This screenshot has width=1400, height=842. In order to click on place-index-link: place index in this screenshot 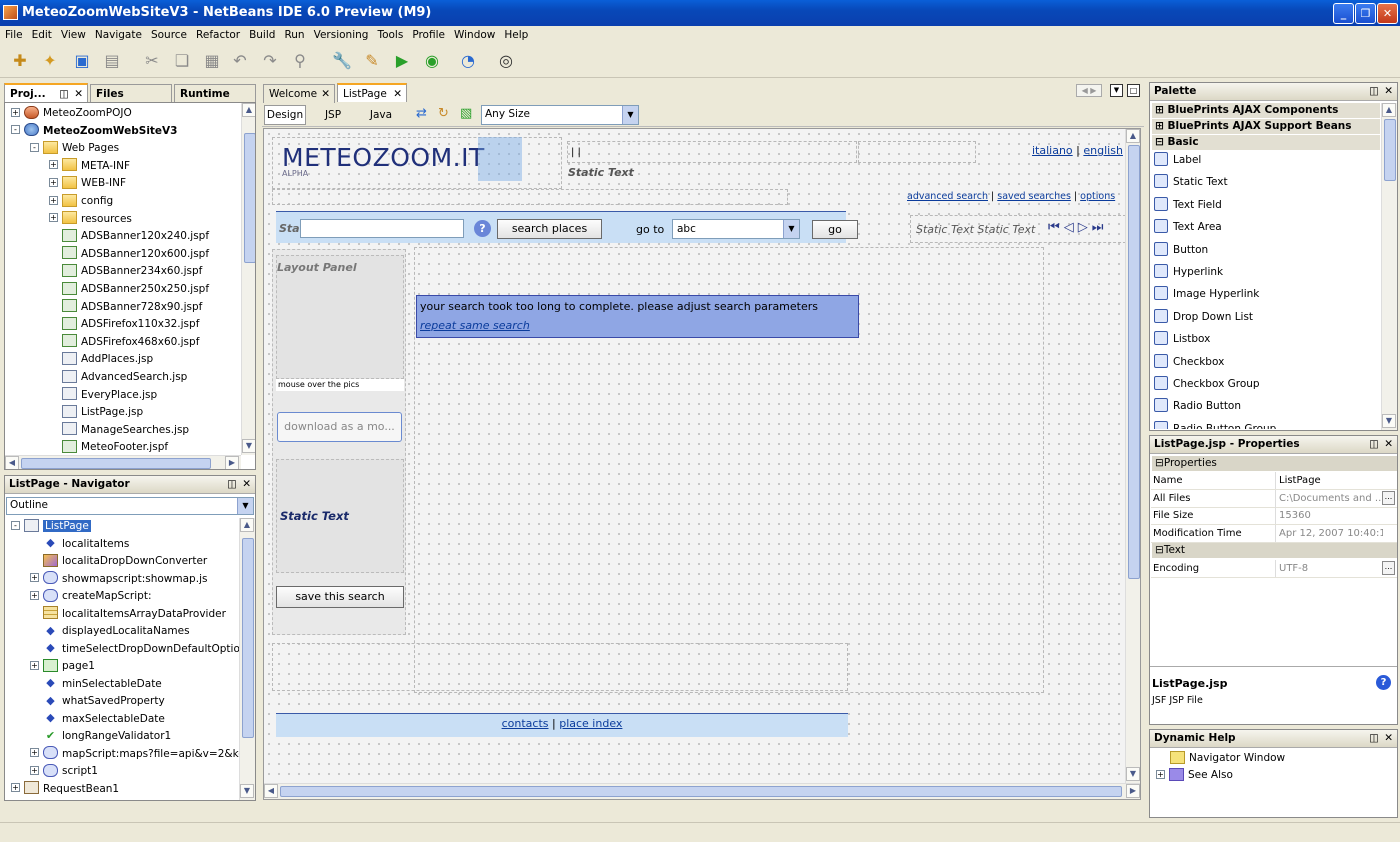, I will do `click(590, 723)`.